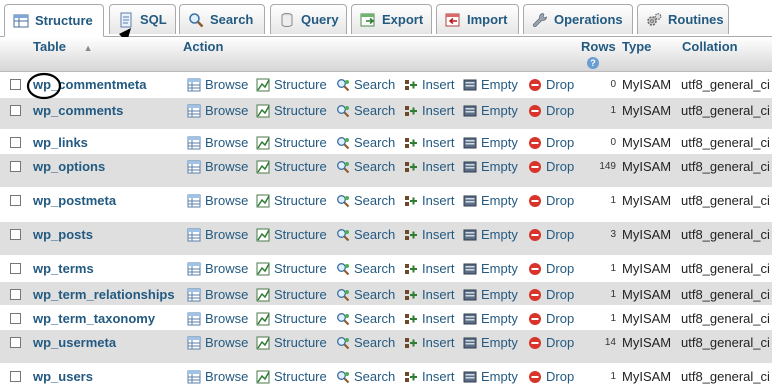  What do you see at coordinates (300, 200) in the screenshot?
I see `action-label: Structure` at bounding box center [300, 200].